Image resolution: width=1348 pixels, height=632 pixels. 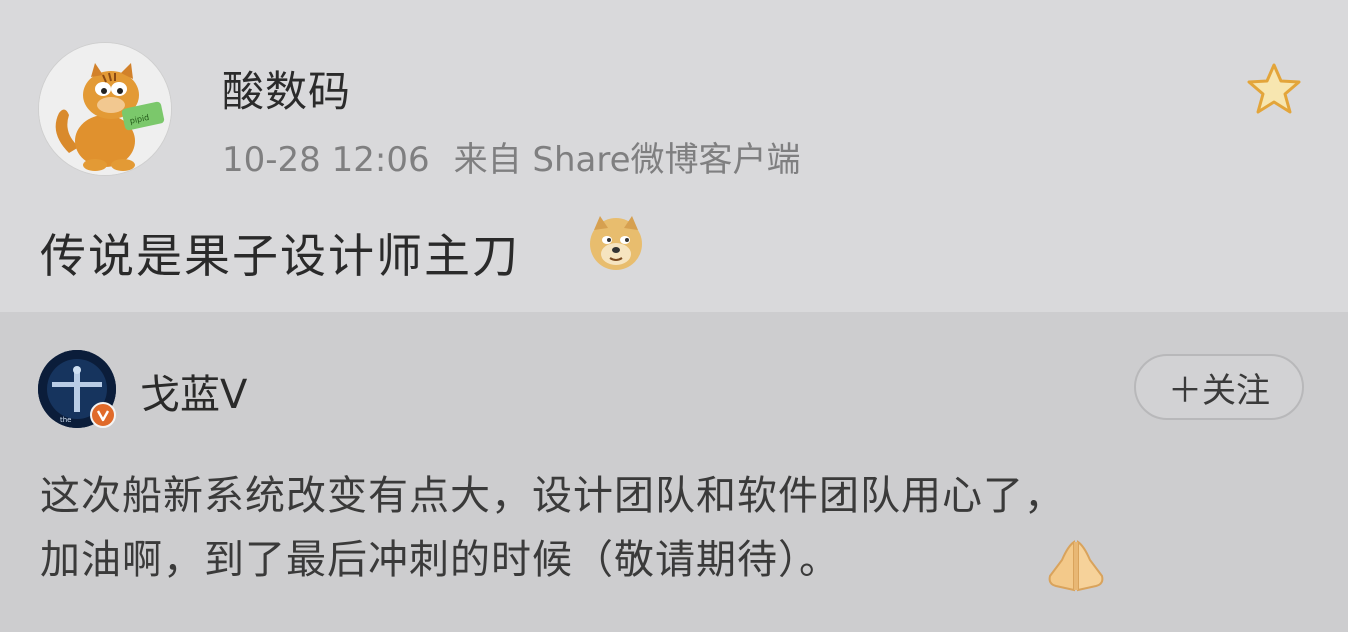 I want to click on repost-username: 戈蓝V, so click(x=193, y=391).